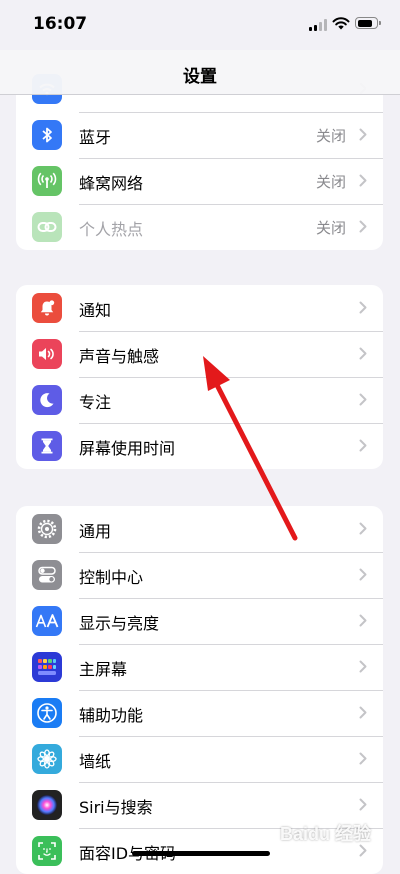 This screenshot has height=874, width=400. Describe the element at coordinates (199, 400) in the screenshot. I see `settings-row-focus: 专注` at that location.